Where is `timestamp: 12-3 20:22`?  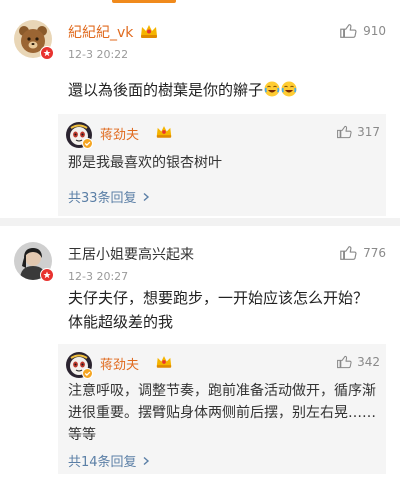
timestamp: 12-3 20:22 is located at coordinates (98, 54).